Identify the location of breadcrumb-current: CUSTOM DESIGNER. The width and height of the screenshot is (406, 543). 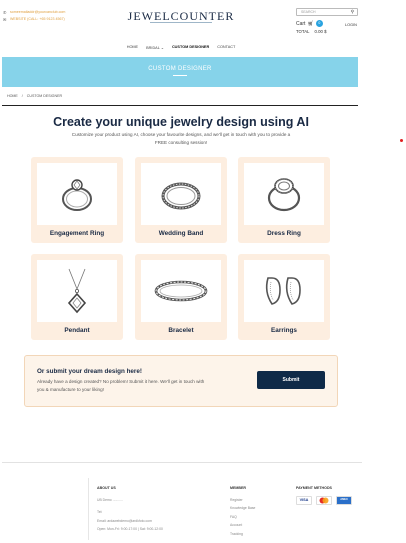
(44, 96).